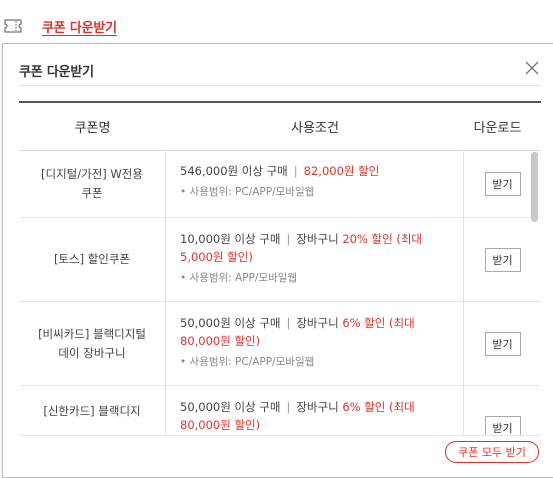  What do you see at coordinates (280, 126) in the screenshot?
I see `table-header: 쿠폰명 사용조건 다운로드` at bounding box center [280, 126].